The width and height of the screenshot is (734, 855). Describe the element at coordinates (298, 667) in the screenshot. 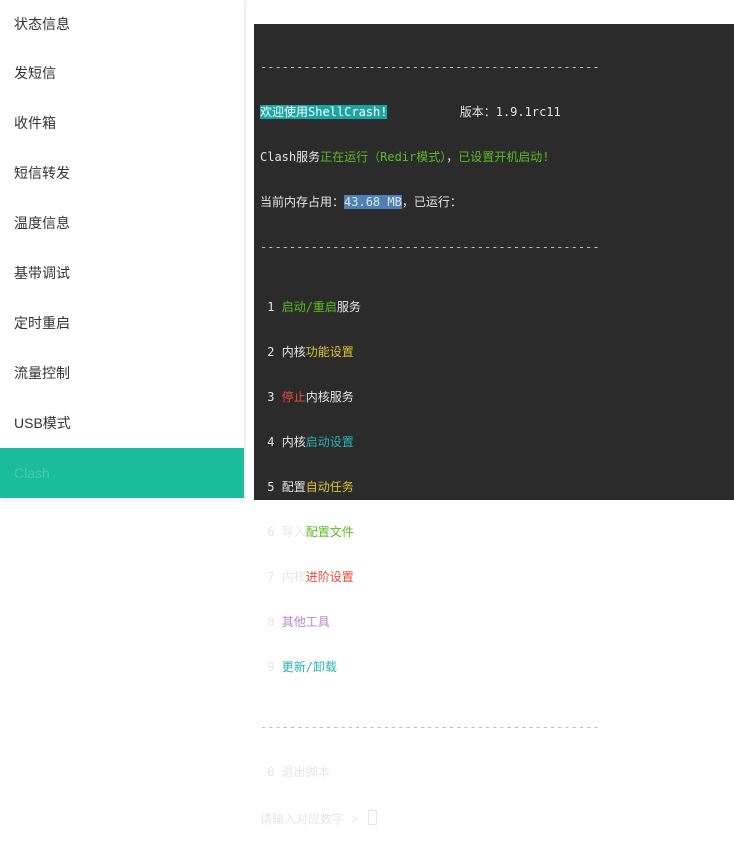

I see `menu-item-9: 9 更新/卸载` at that location.